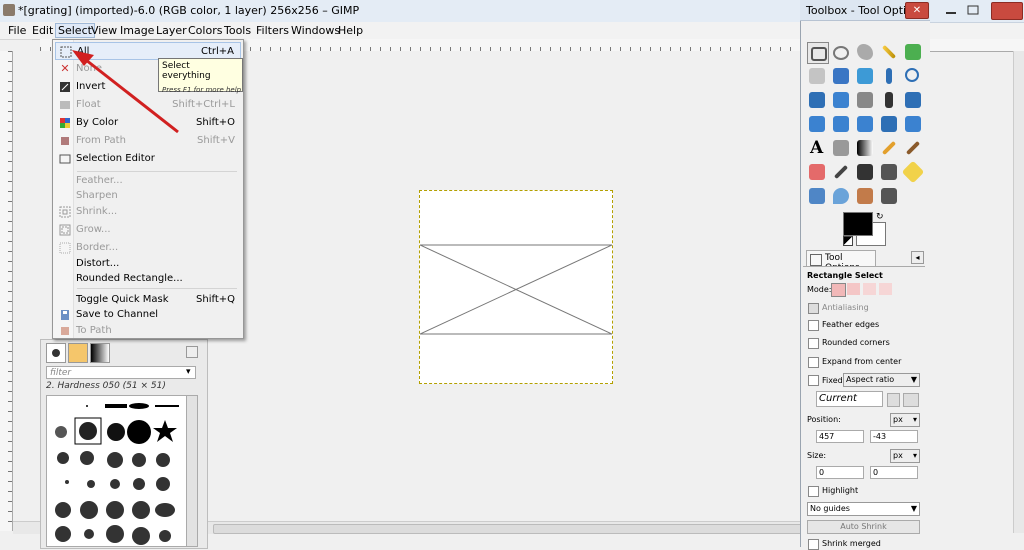 This screenshot has height=550, width=1024. I want to click on move-tool-icon, so click(841, 100).